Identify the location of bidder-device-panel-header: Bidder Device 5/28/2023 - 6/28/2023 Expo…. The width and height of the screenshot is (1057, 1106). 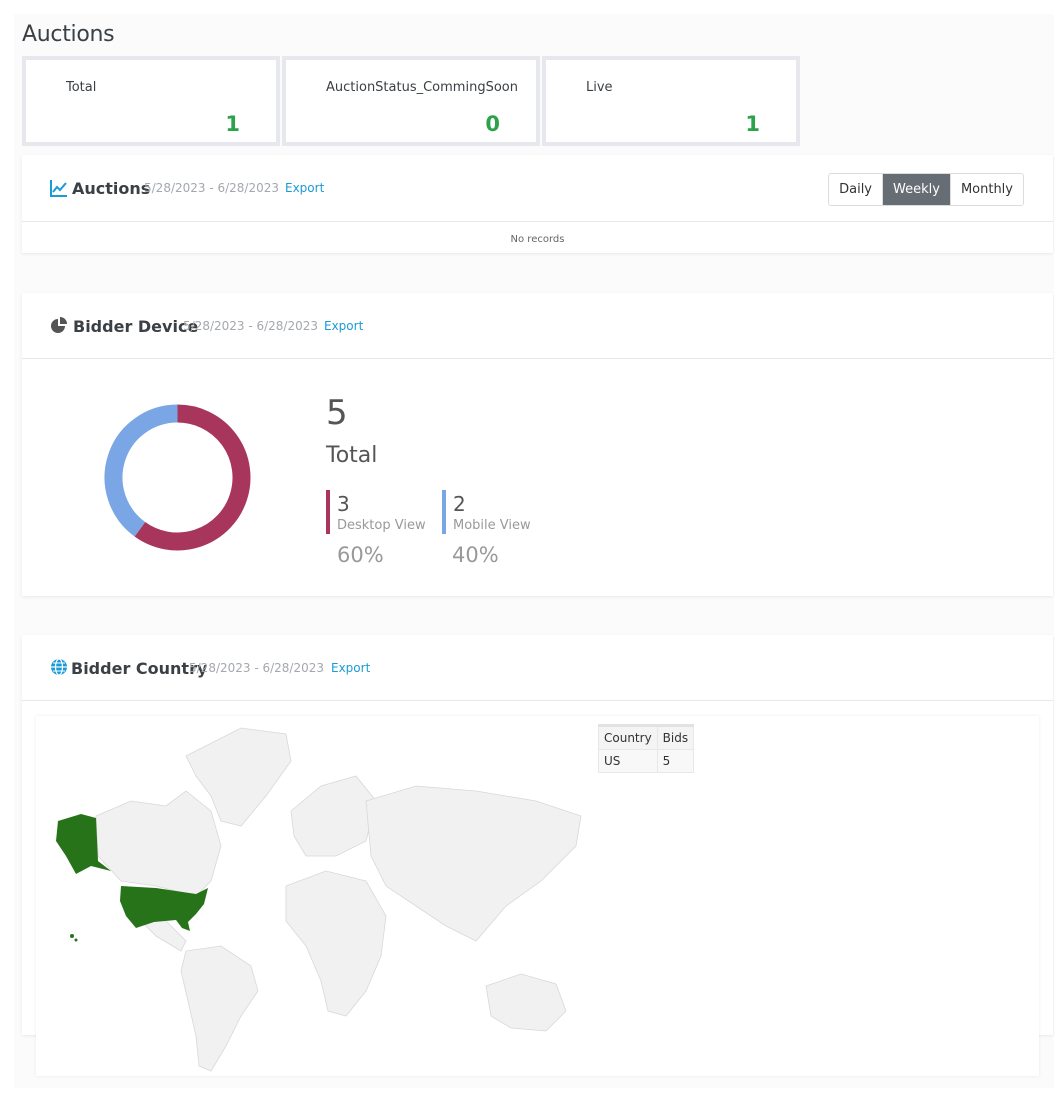
(537, 326).